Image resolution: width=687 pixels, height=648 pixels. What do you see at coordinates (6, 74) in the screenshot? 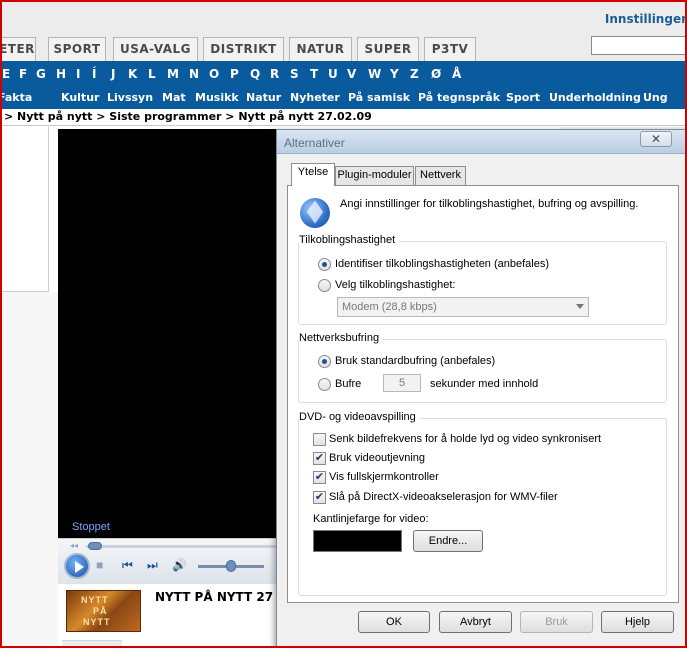
I see `letter-link: E` at bounding box center [6, 74].